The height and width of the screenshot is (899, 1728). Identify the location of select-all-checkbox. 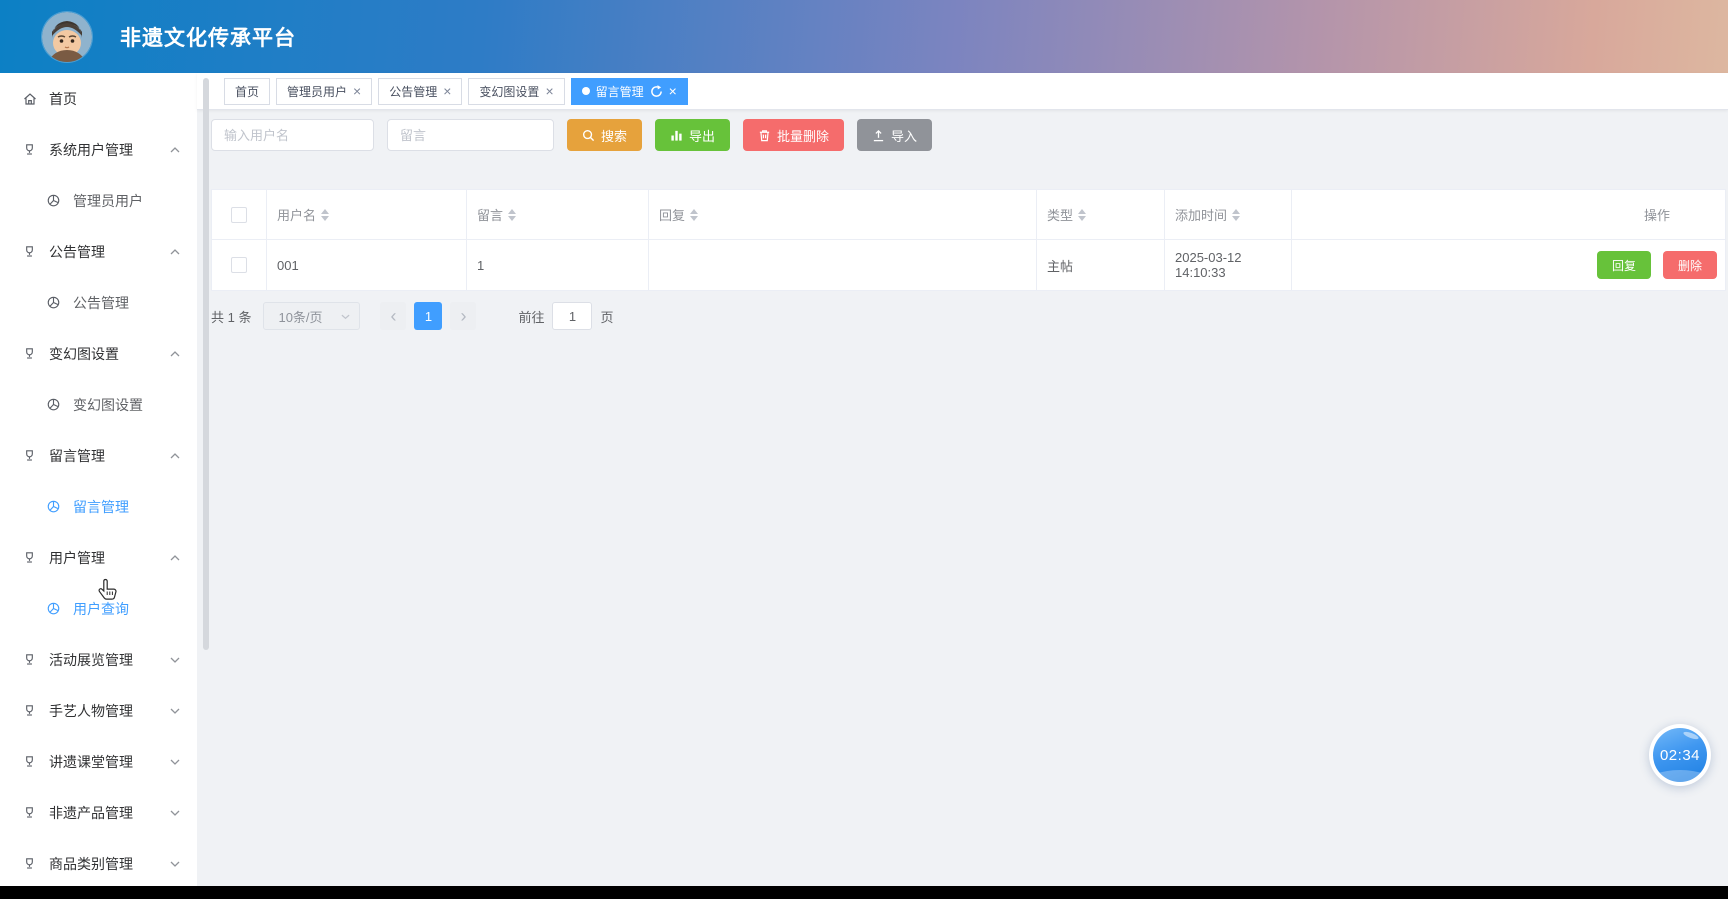
(239, 214).